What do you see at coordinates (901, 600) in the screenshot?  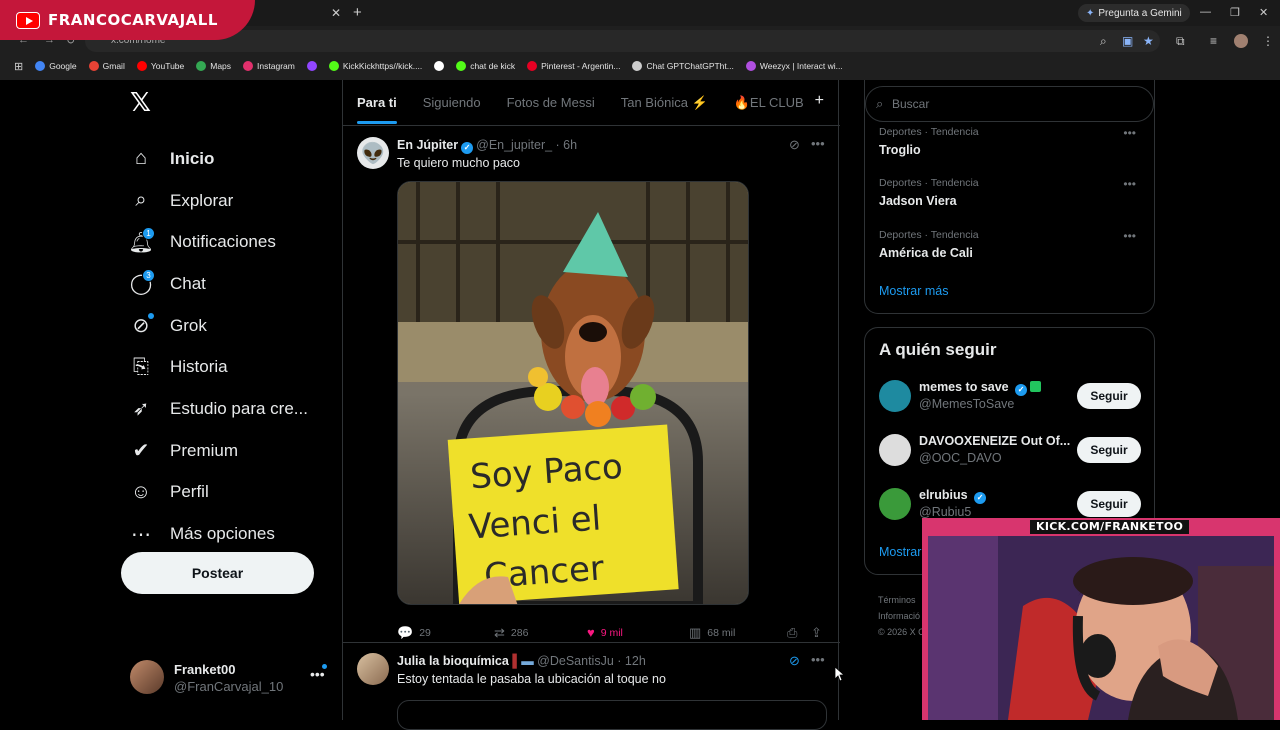 I see `terms-link: Términos` at bounding box center [901, 600].